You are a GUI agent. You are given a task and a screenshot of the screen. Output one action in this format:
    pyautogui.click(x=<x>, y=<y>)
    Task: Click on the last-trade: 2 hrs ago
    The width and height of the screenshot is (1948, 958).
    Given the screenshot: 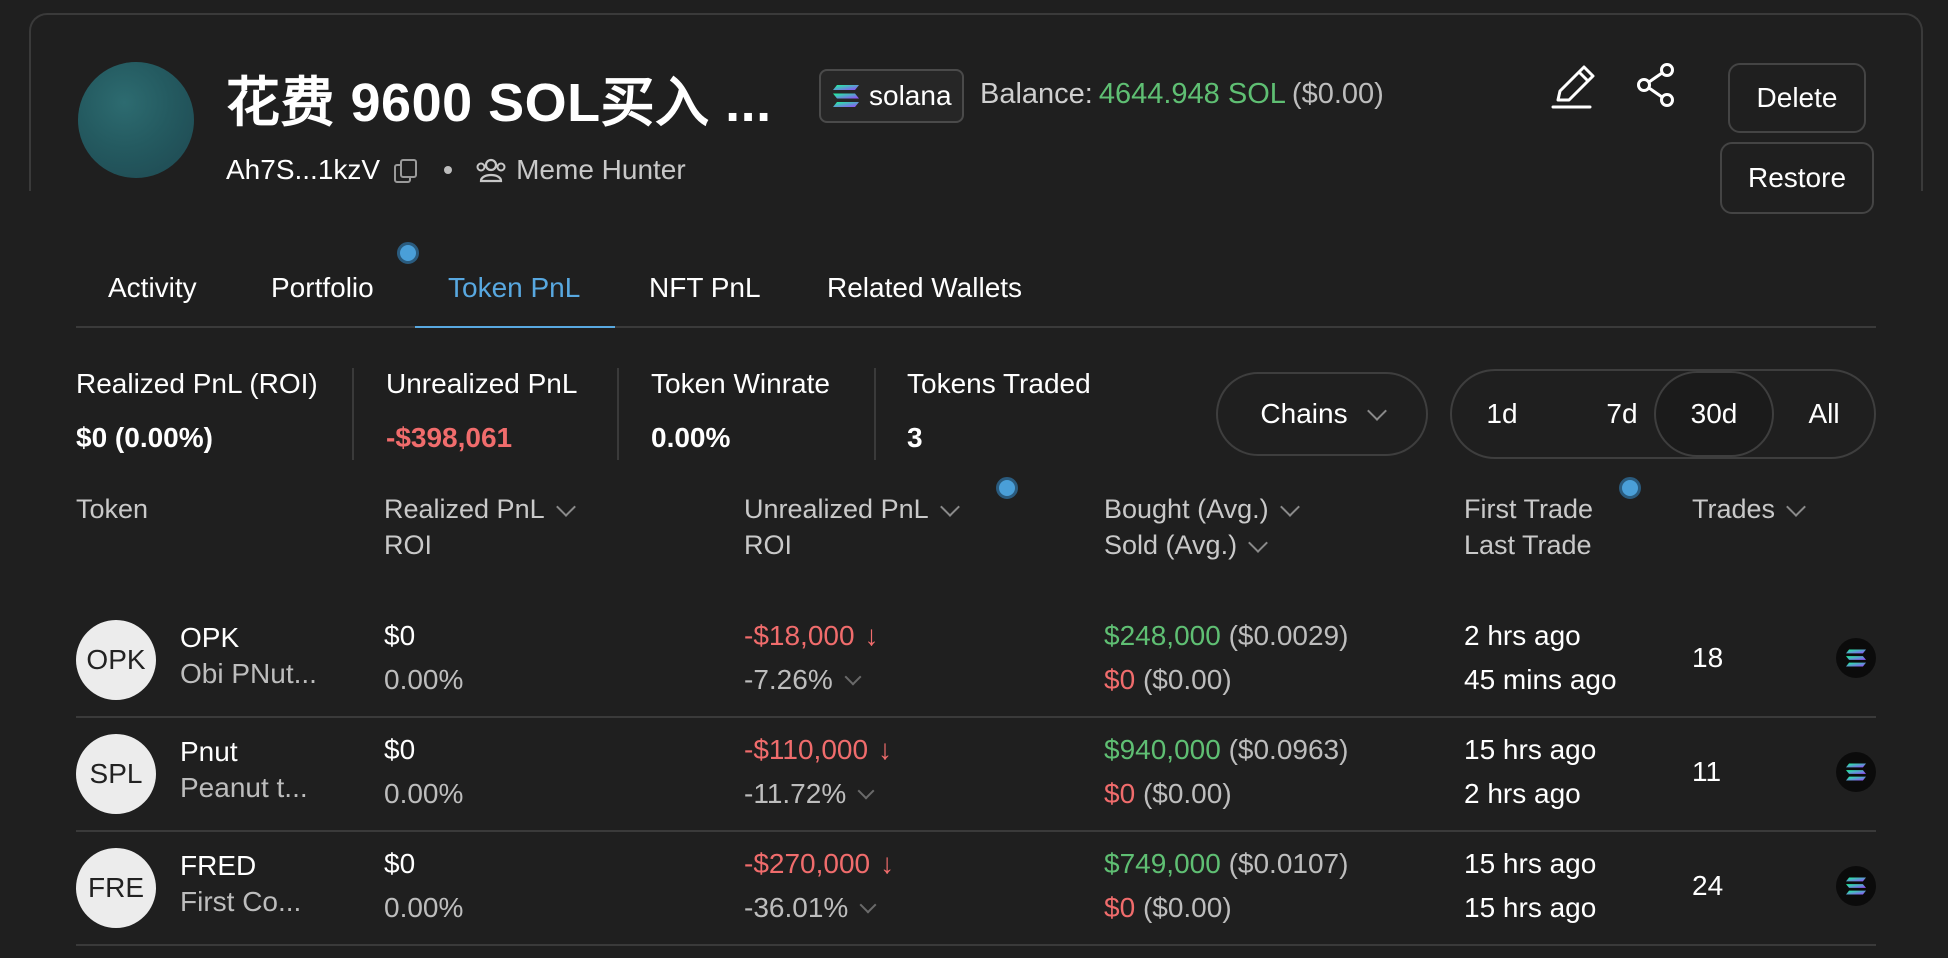 What is the action you would take?
    pyautogui.click(x=1522, y=793)
    